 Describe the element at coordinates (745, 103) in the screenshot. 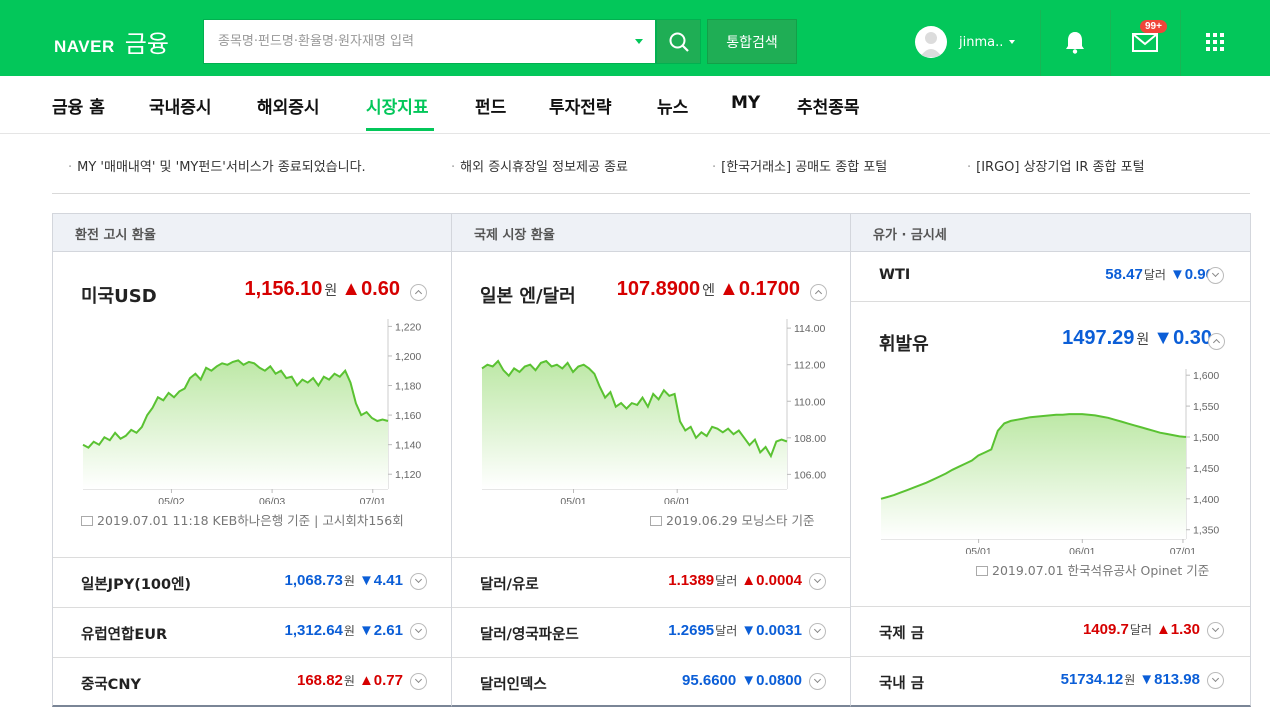

I see `nav-item-my: MY` at that location.